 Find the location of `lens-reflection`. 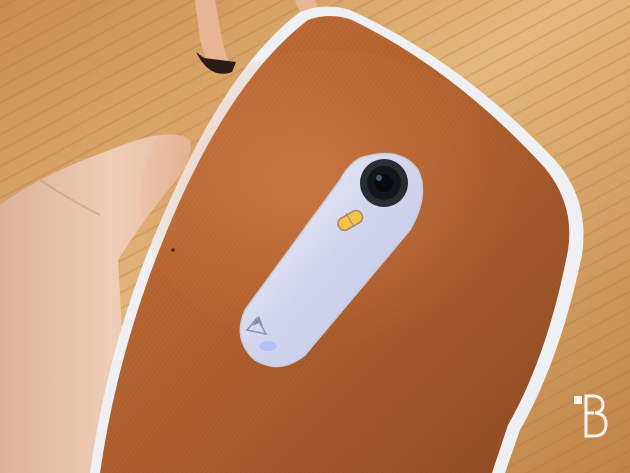

lens-reflection is located at coordinates (379, 178).